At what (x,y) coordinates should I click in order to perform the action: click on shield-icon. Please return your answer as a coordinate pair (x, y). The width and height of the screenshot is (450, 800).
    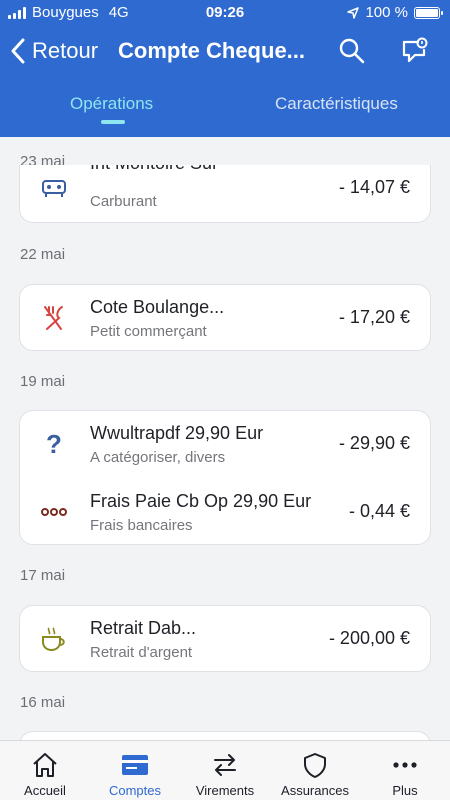
    Looking at the image, I should click on (315, 765).